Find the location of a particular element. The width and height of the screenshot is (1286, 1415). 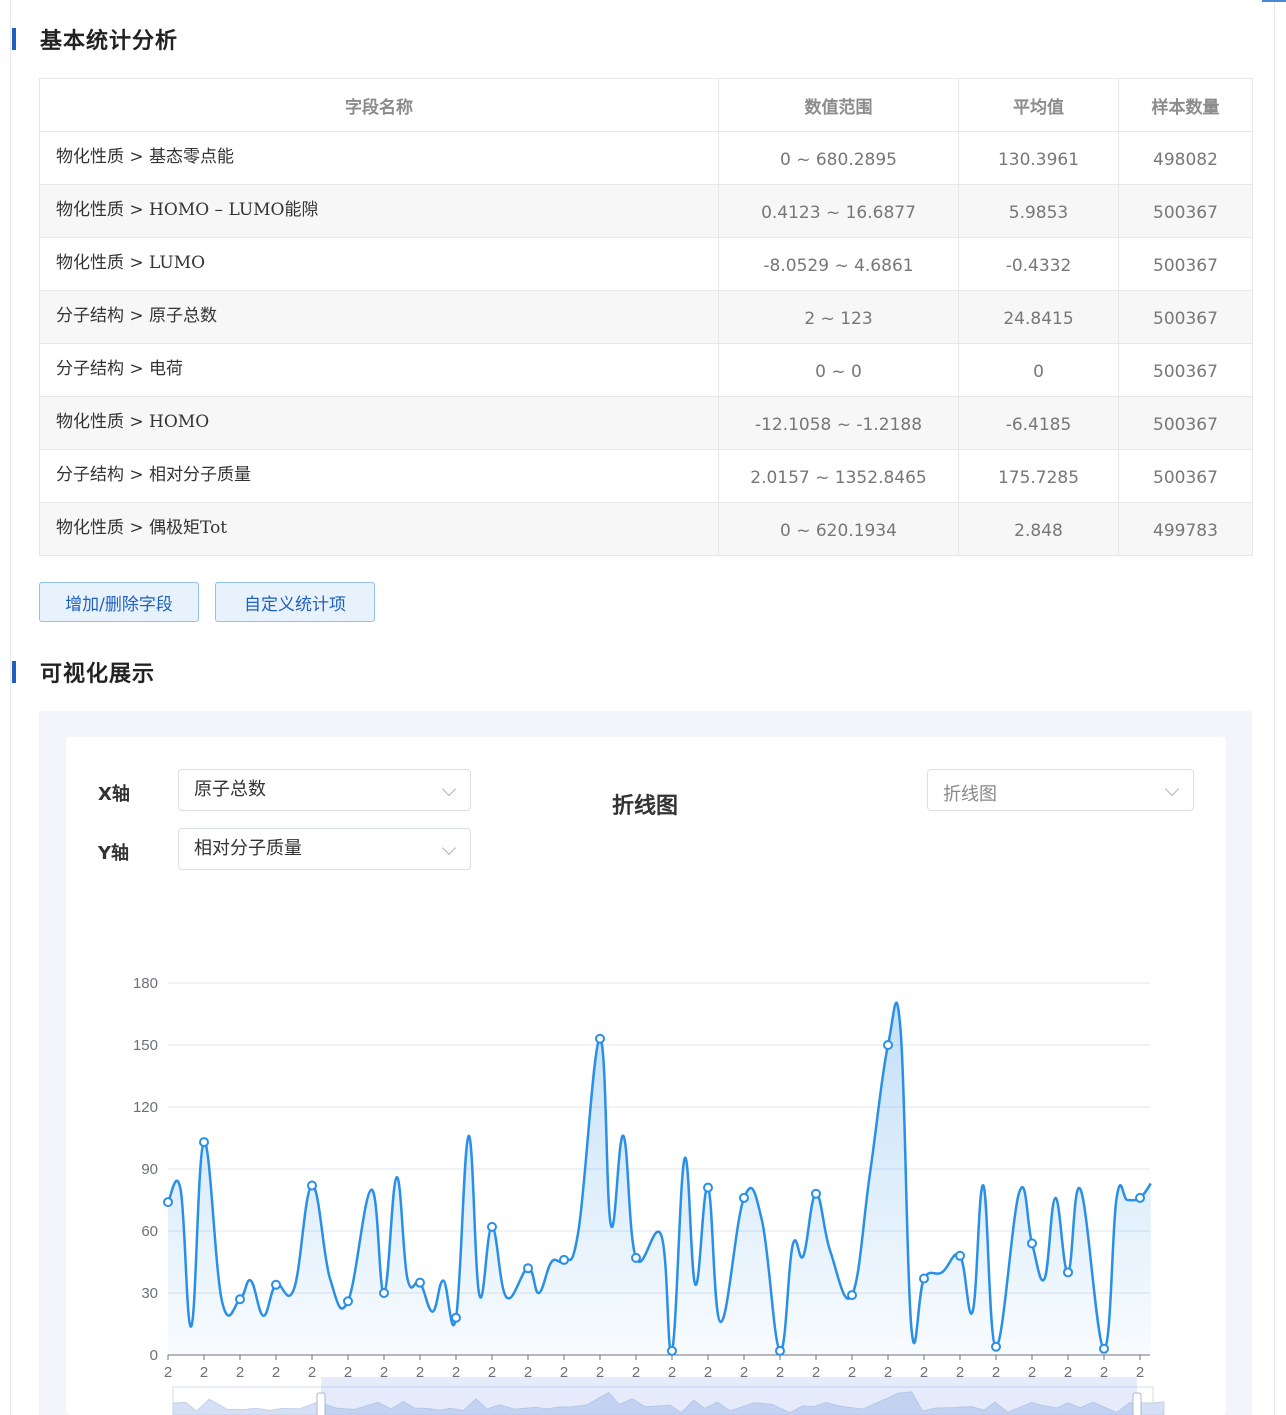

datazoom-left-handle is located at coordinates (321, 1403).